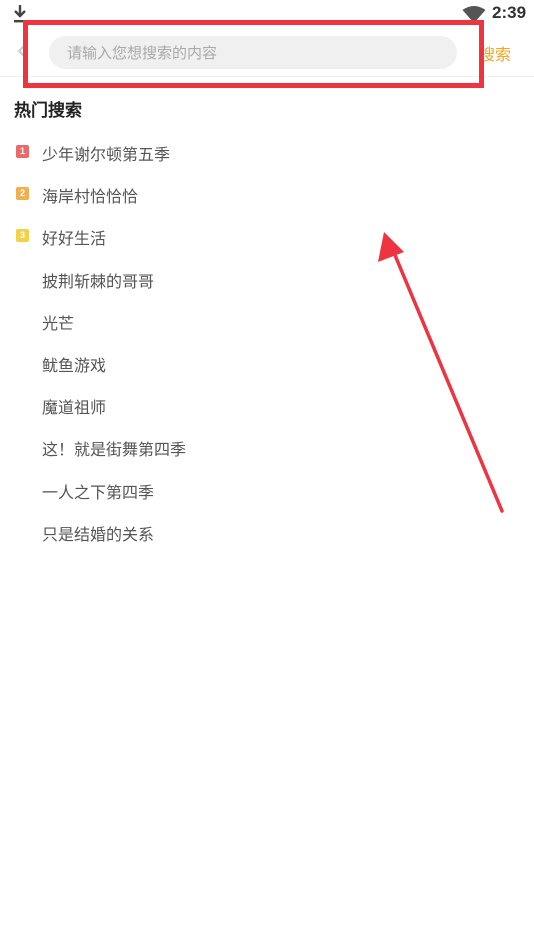  Describe the element at coordinates (74, 239) in the screenshot. I see `hot-search-label: 好好生活` at that location.